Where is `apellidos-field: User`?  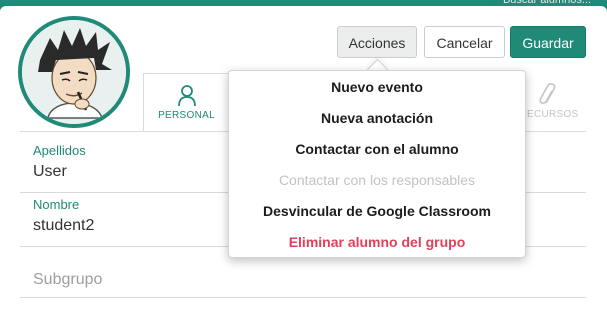 apellidos-field: User is located at coordinates (50, 172).